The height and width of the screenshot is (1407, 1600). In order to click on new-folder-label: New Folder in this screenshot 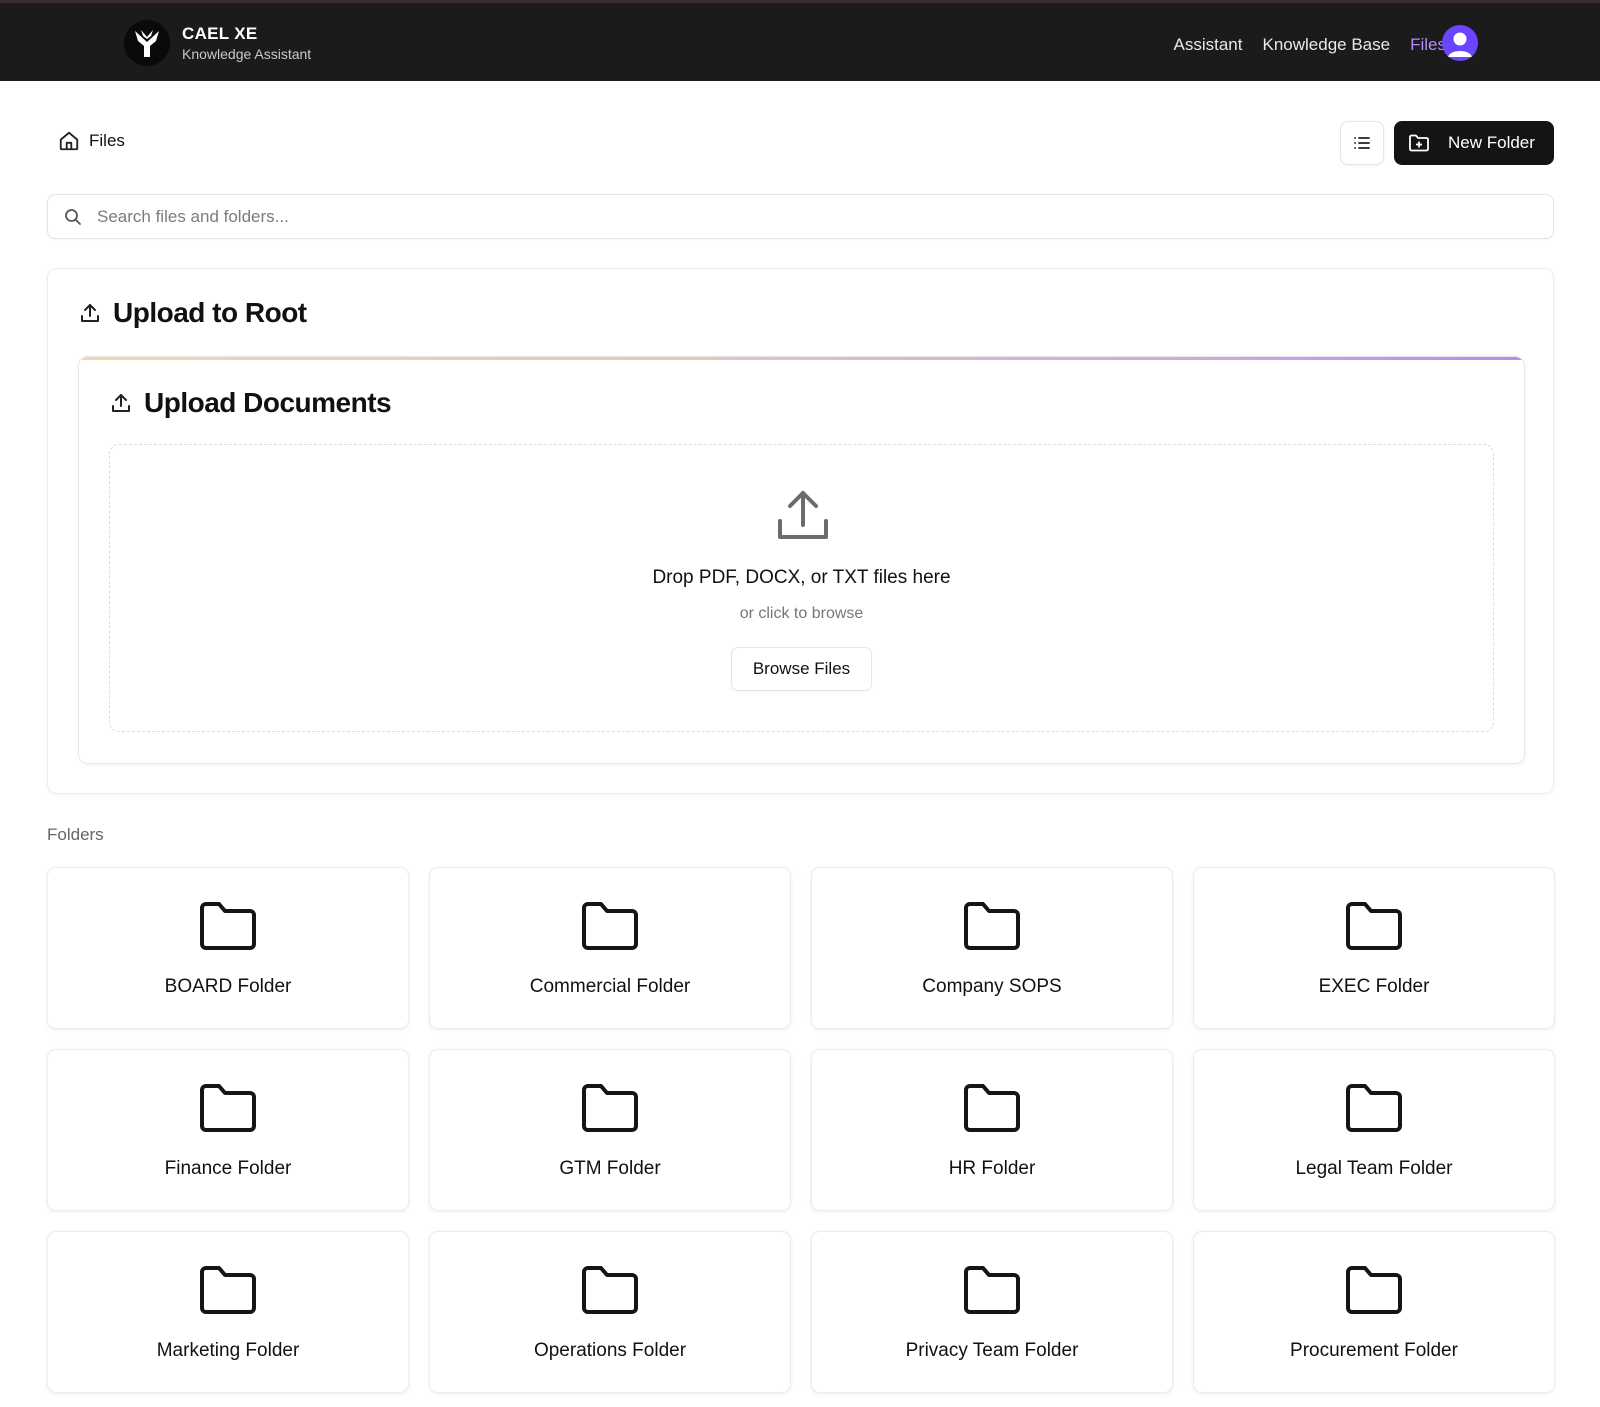, I will do `click(1491, 142)`.